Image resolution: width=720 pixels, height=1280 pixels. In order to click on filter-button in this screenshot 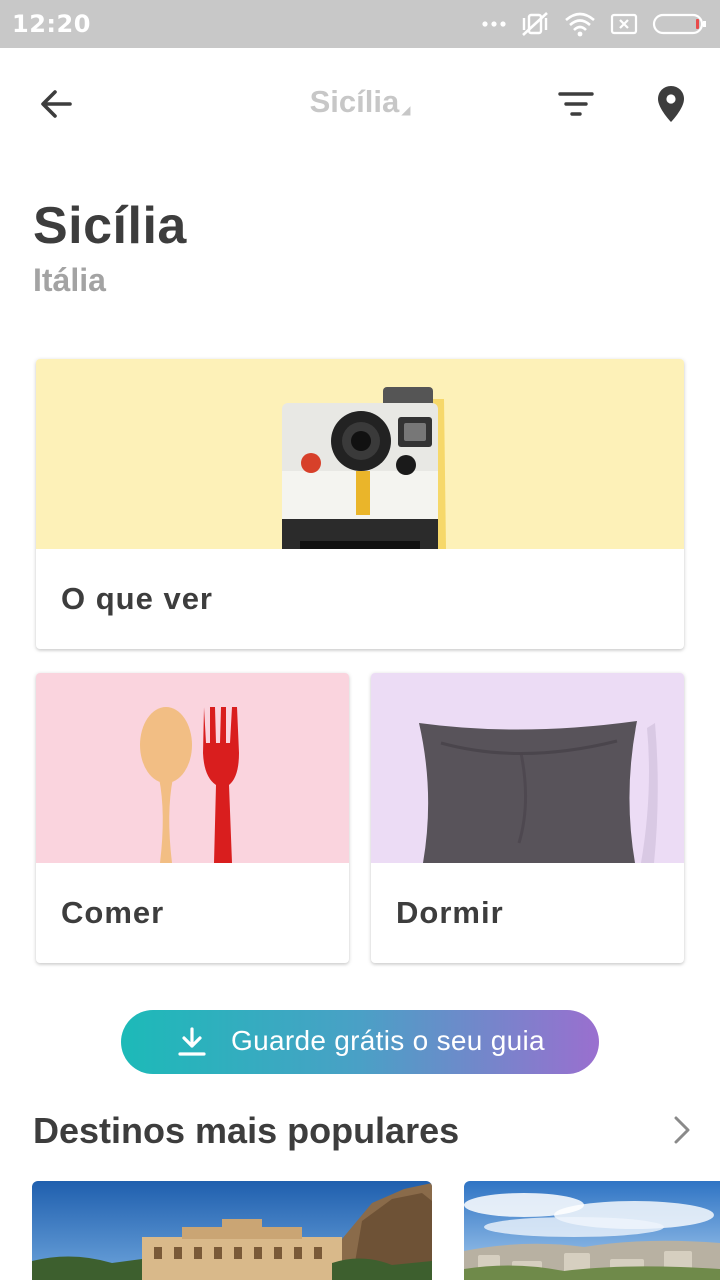, I will do `click(576, 104)`.